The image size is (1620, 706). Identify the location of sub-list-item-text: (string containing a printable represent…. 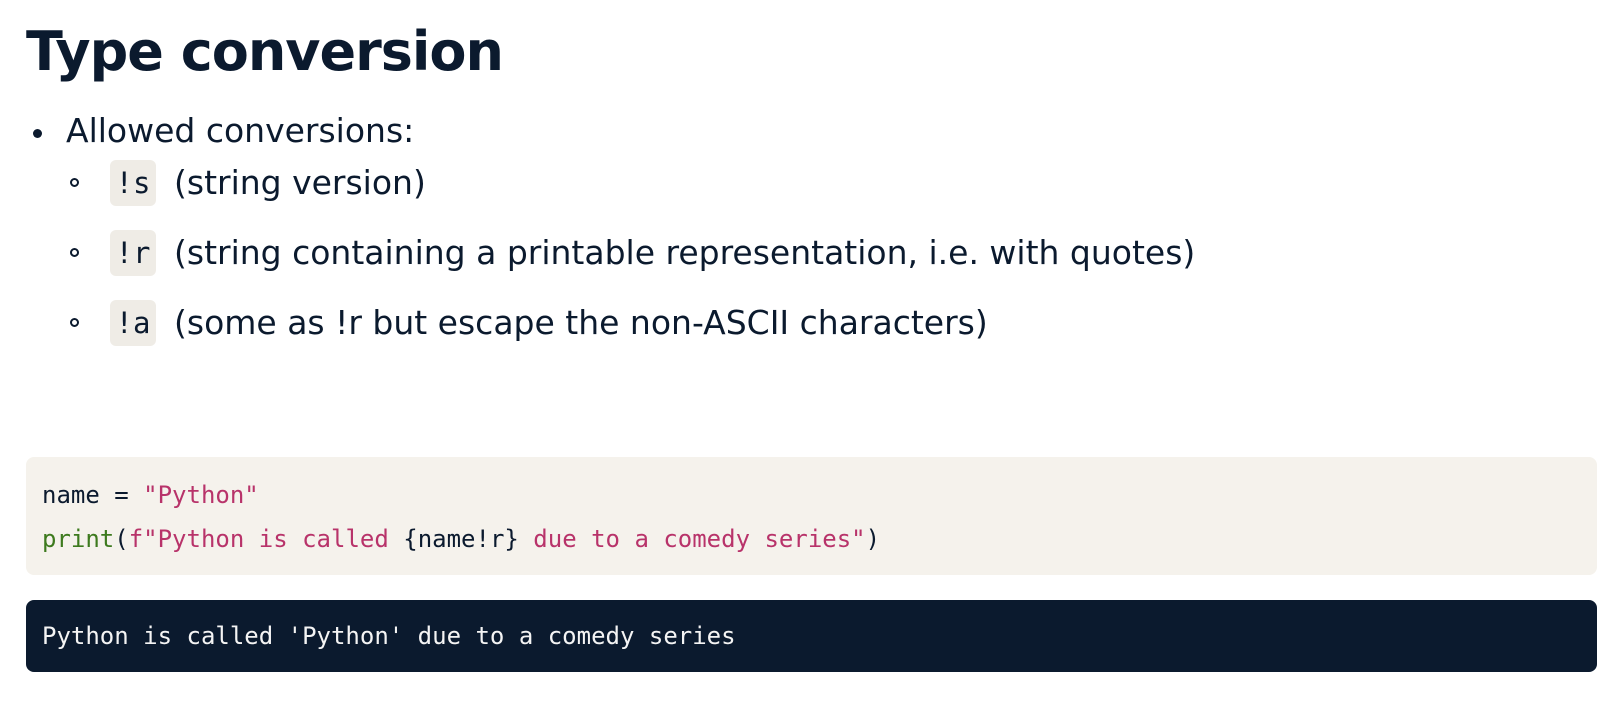
(685, 252).